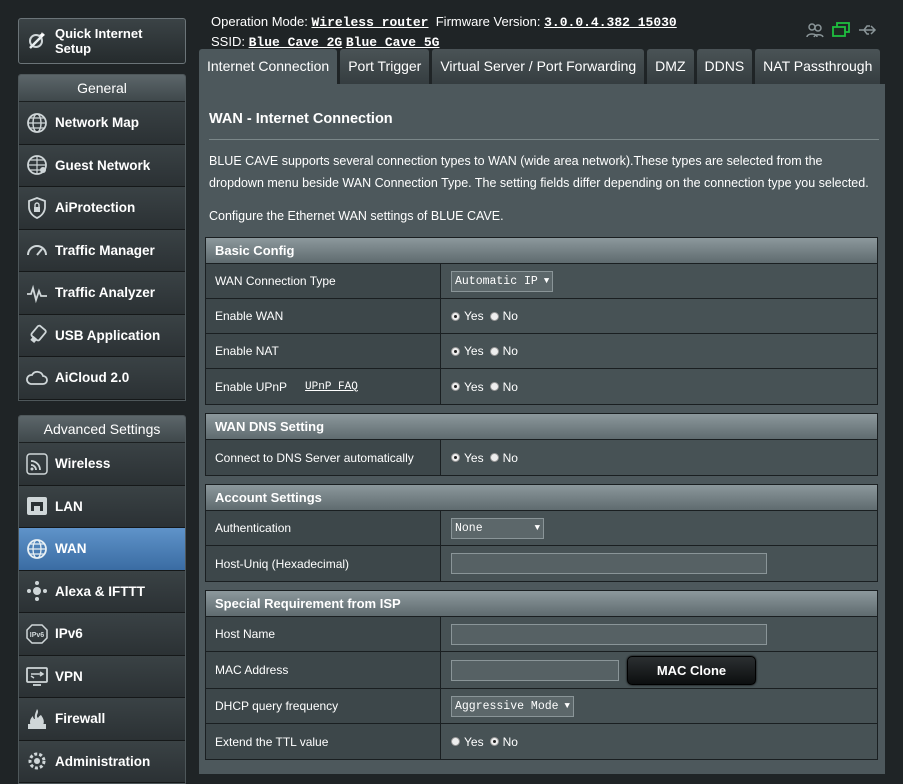 This screenshot has height=784, width=903. What do you see at coordinates (296, 42) in the screenshot?
I see `ssid-2g-link: Blue_Cave_2G` at bounding box center [296, 42].